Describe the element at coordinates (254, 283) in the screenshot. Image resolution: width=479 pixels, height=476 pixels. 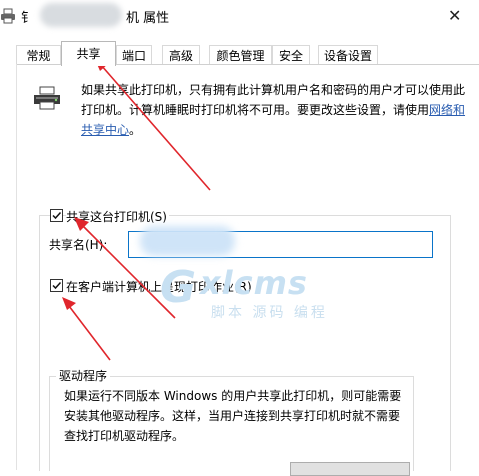
I see `watermark-logo-text: xlcms` at that location.